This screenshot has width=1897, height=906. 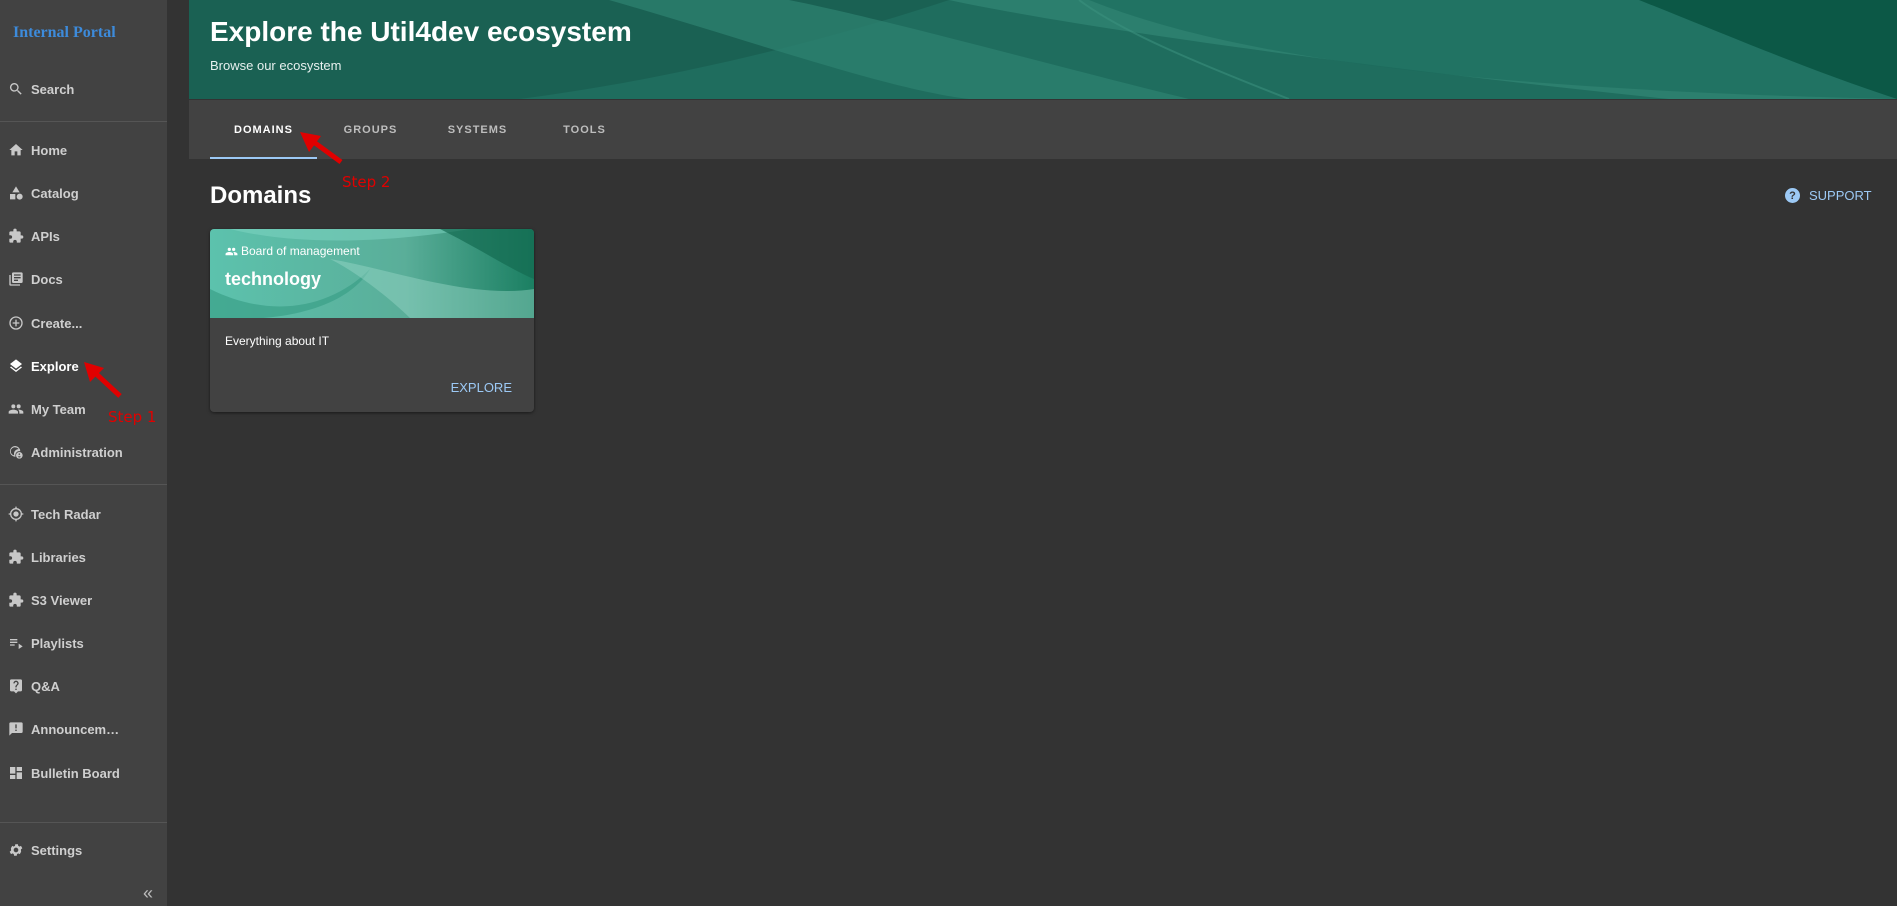 I want to click on sidebar-item-s3-viewer: S3 Viewer, so click(x=83, y=600).